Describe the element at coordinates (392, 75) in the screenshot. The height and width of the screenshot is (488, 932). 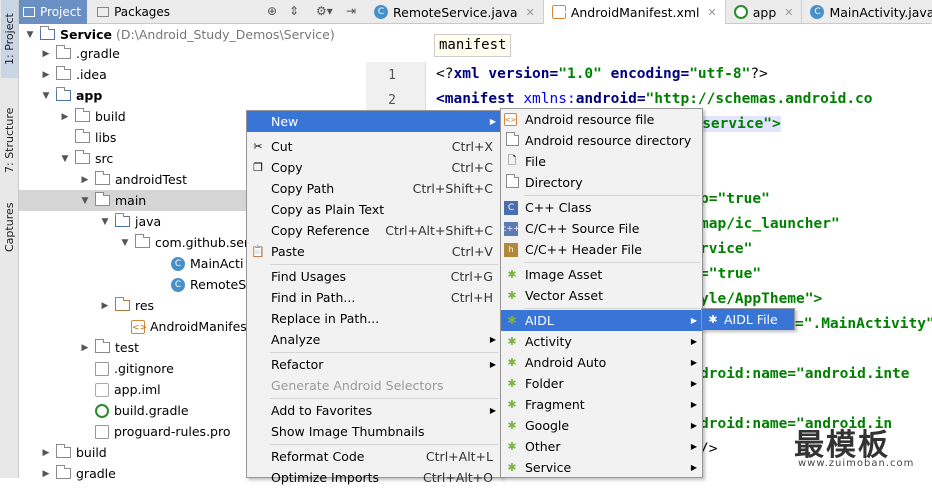
I see `line-number: 1` at that location.